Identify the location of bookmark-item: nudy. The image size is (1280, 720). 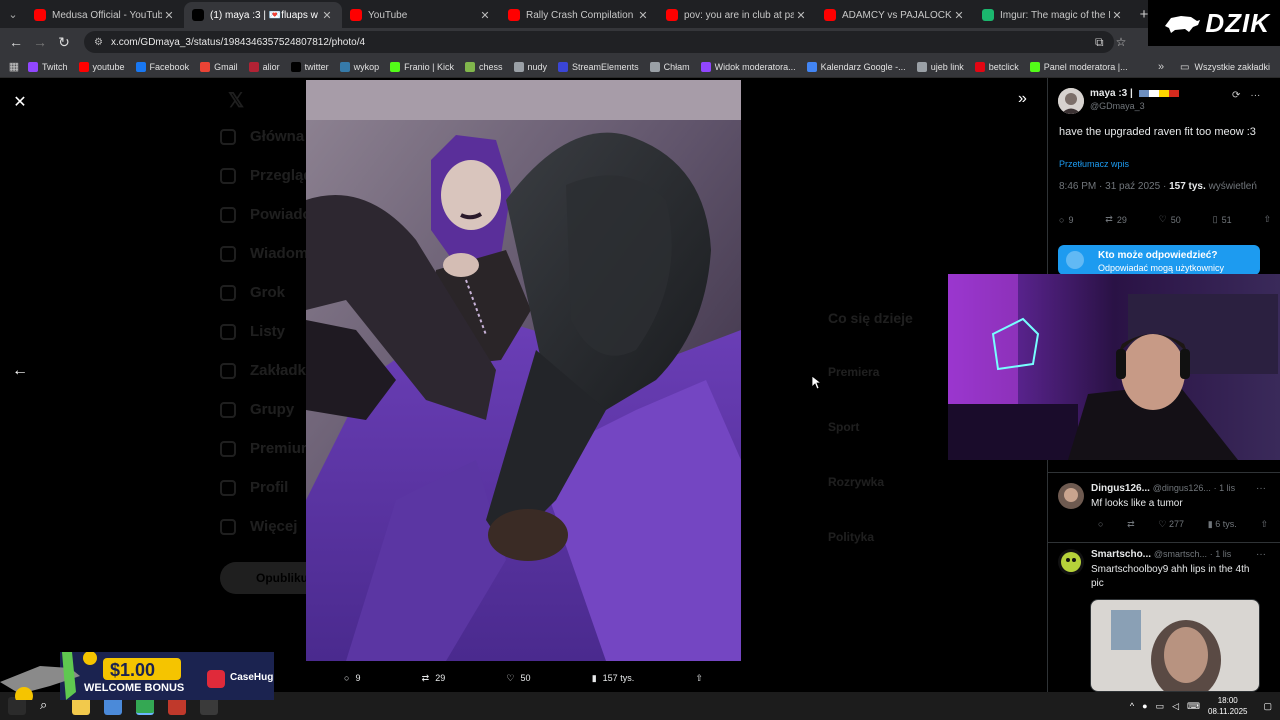
(530, 66).